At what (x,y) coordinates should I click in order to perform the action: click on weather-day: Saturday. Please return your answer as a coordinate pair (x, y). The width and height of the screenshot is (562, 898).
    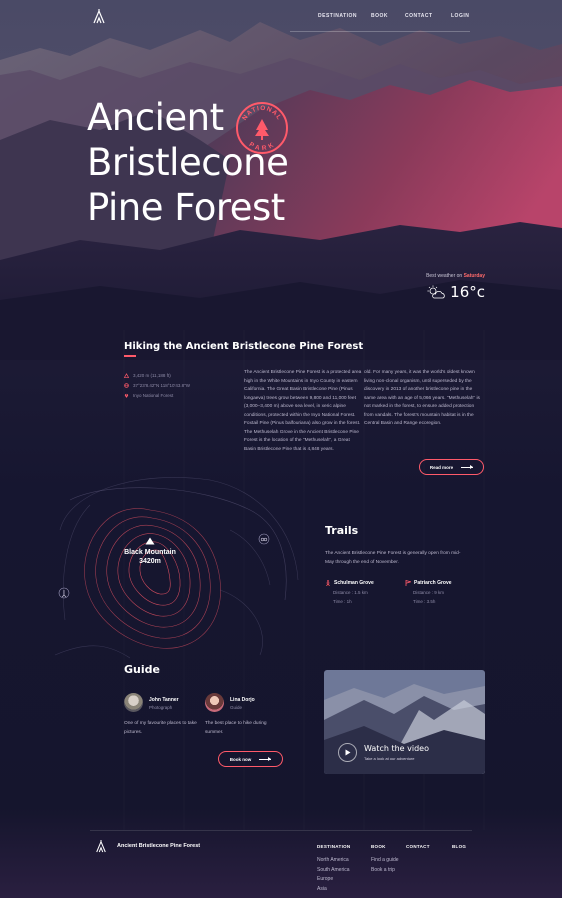
    Looking at the image, I should click on (474, 276).